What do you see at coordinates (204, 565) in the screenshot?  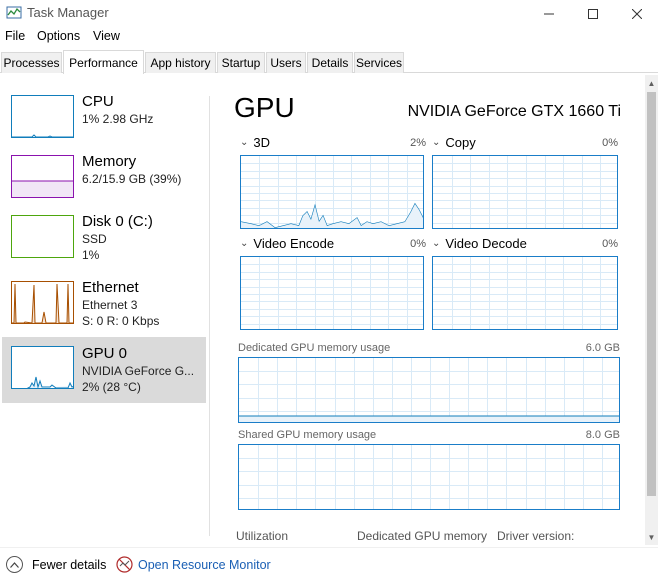 I see `open-resource-monitor-link: Open Resource Monitor` at bounding box center [204, 565].